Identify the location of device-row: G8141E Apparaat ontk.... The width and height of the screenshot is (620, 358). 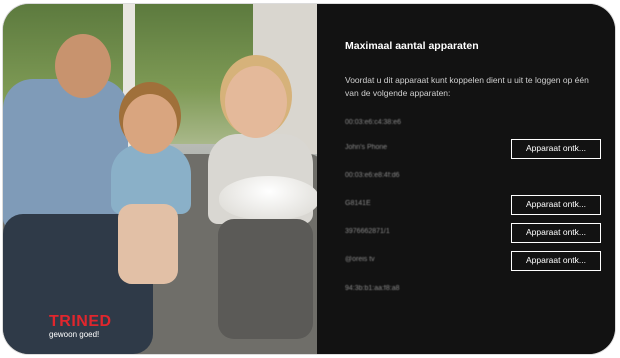
(475, 205).